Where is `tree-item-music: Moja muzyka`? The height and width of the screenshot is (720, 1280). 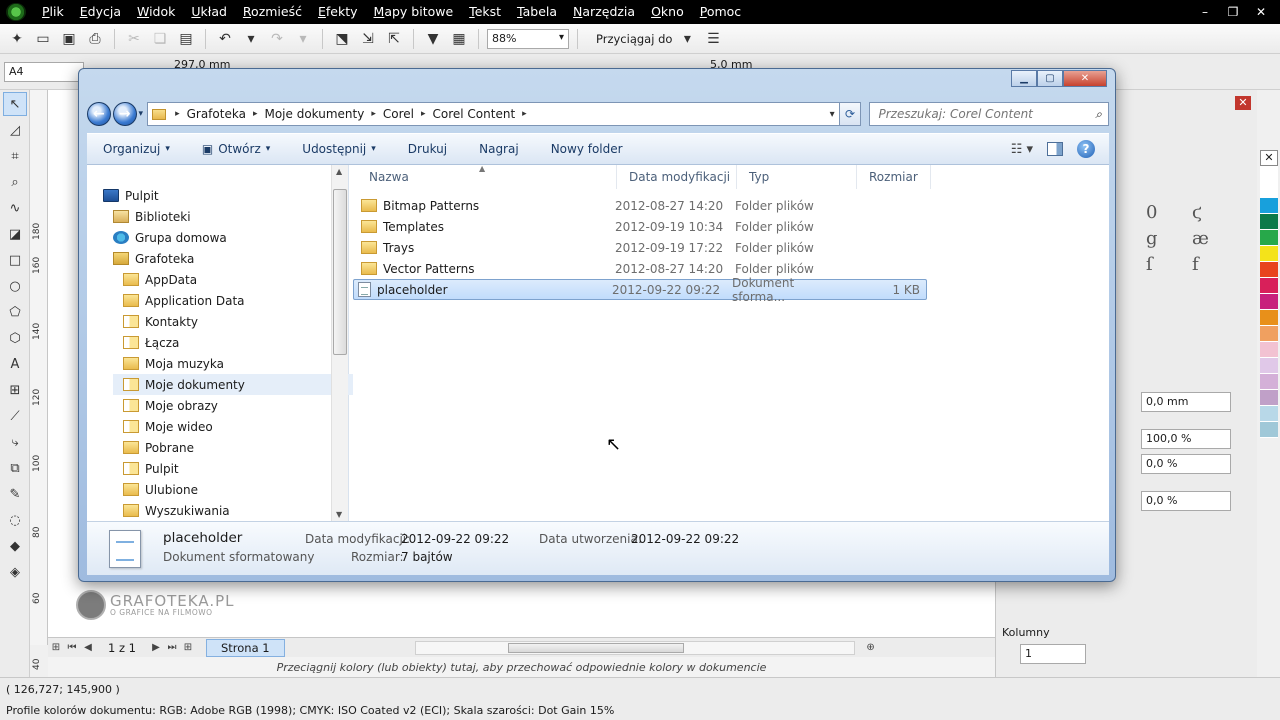
tree-item-music: Moja muzyka is located at coordinates (243, 363).